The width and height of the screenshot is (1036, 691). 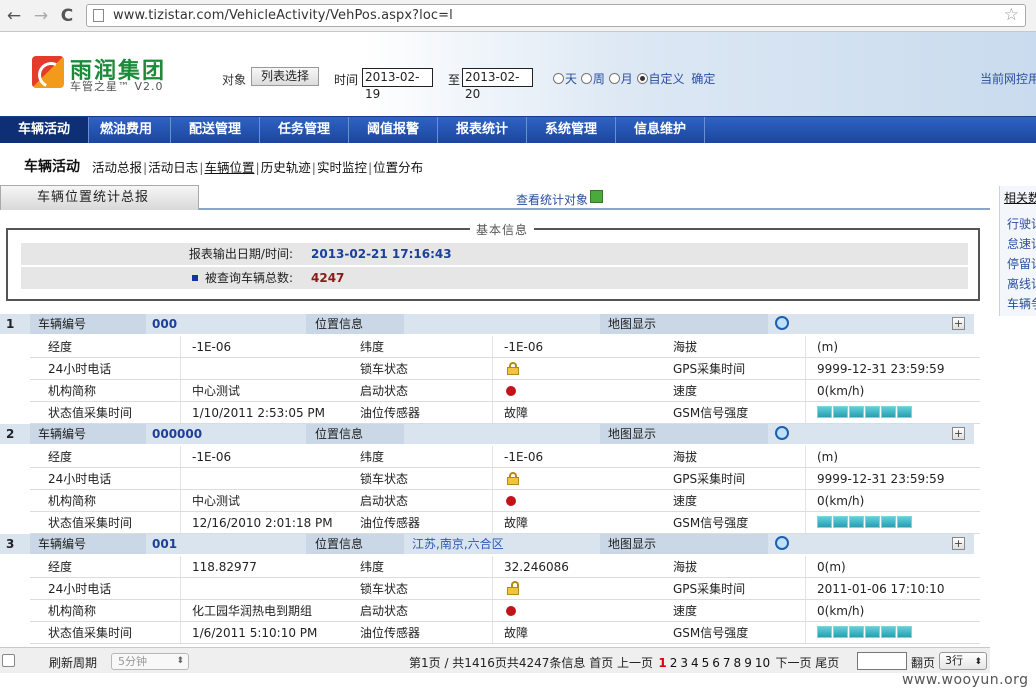 I want to click on goto-label: 翻页, so click(x=923, y=662).